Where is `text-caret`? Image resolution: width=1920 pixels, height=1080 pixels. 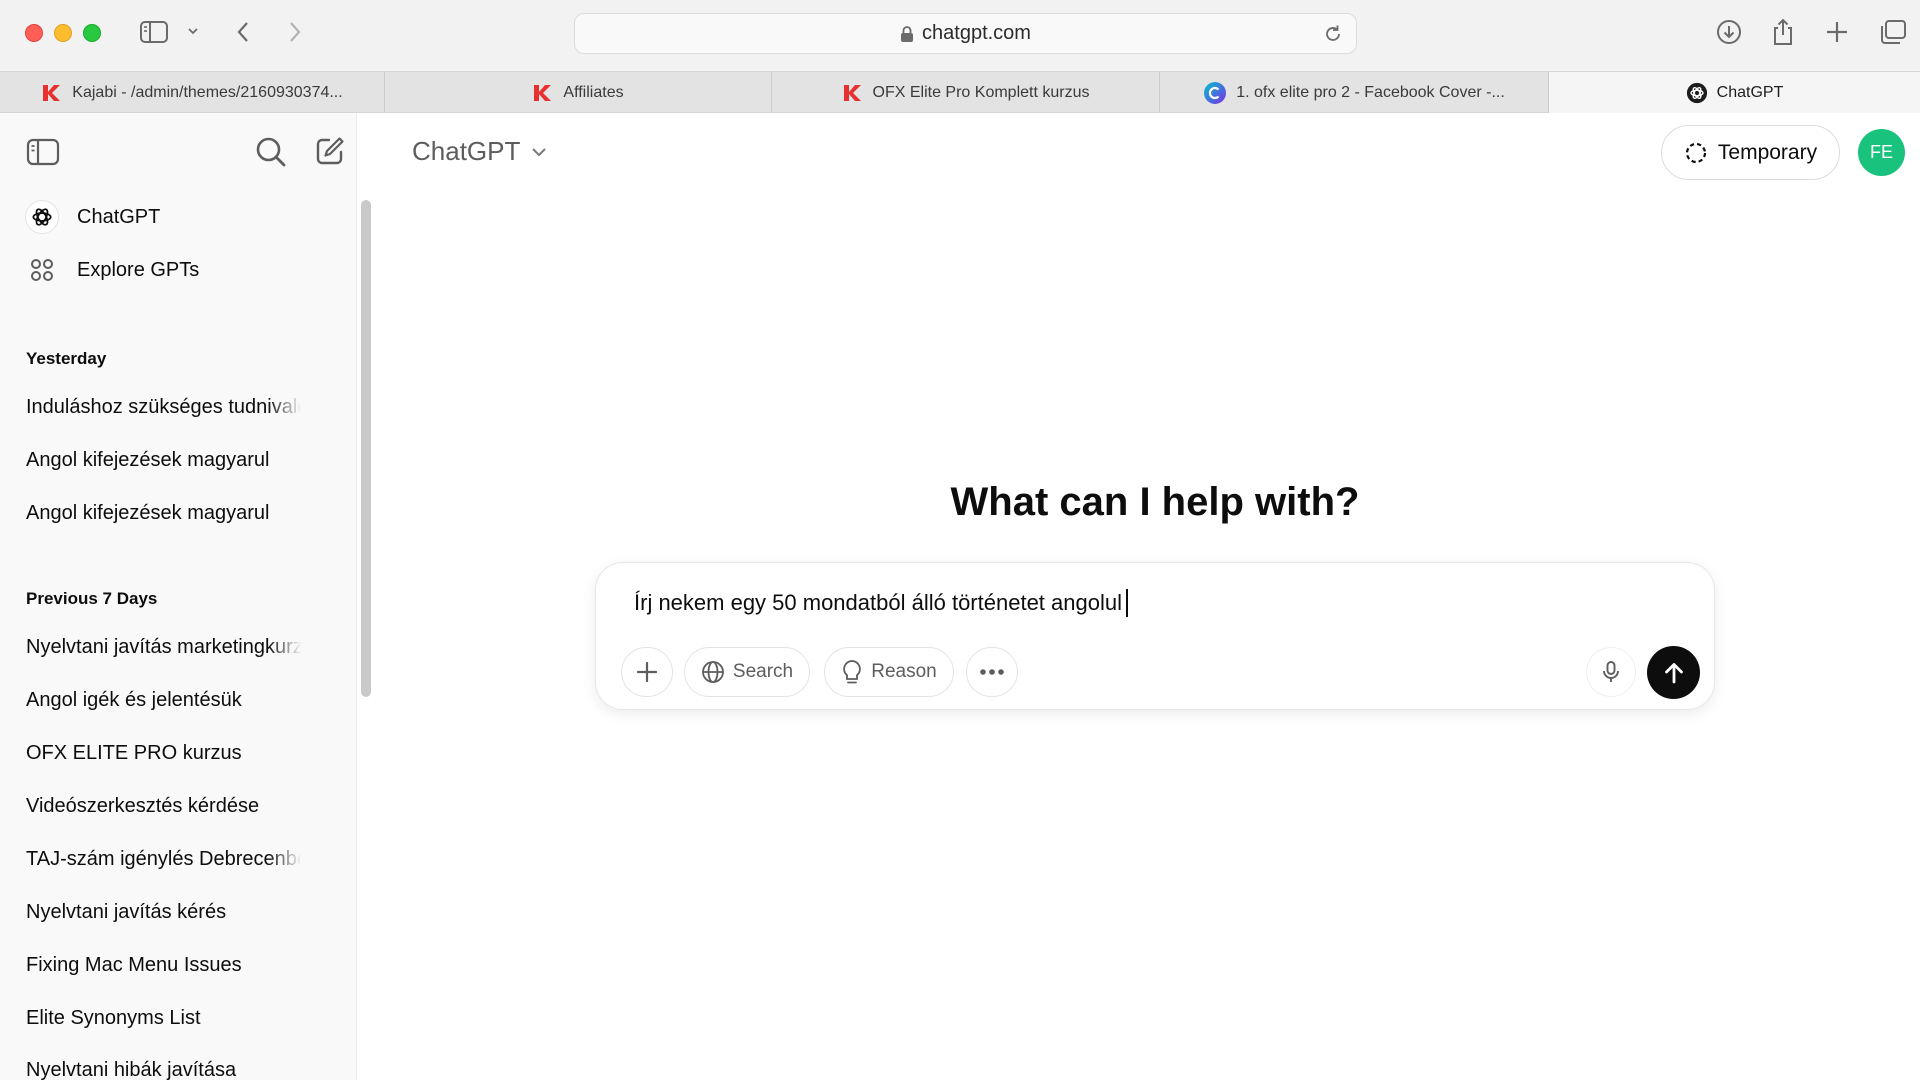
text-caret is located at coordinates (1126, 603).